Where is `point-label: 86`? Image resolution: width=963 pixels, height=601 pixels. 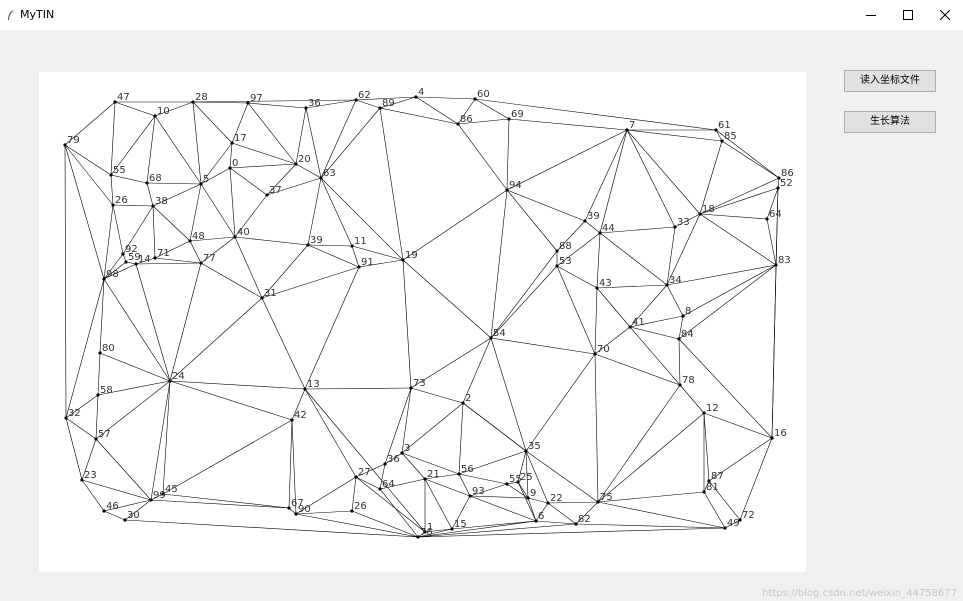
point-label: 86 is located at coordinates (466, 119).